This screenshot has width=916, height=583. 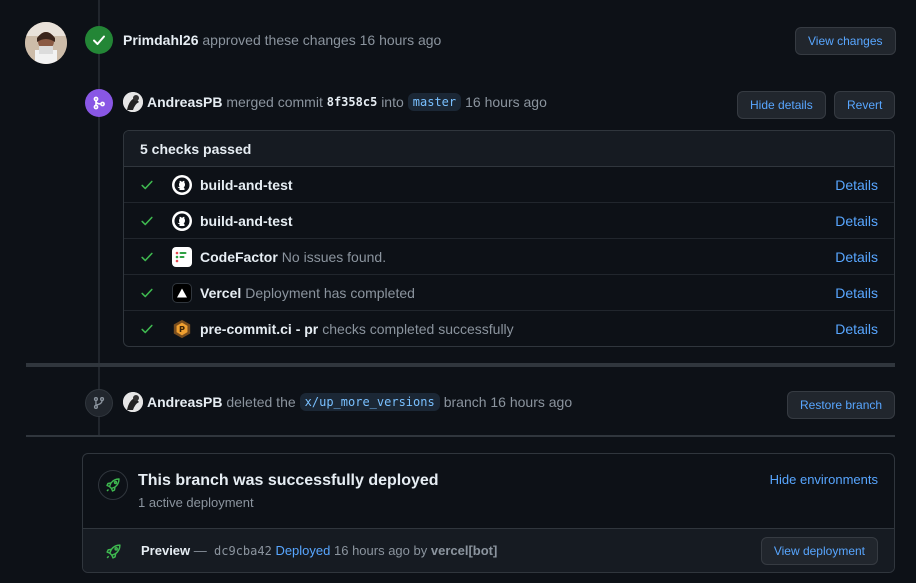 What do you see at coordinates (509, 293) in the screenshot?
I see `check-row: Vercel Deployment has completed Details` at bounding box center [509, 293].